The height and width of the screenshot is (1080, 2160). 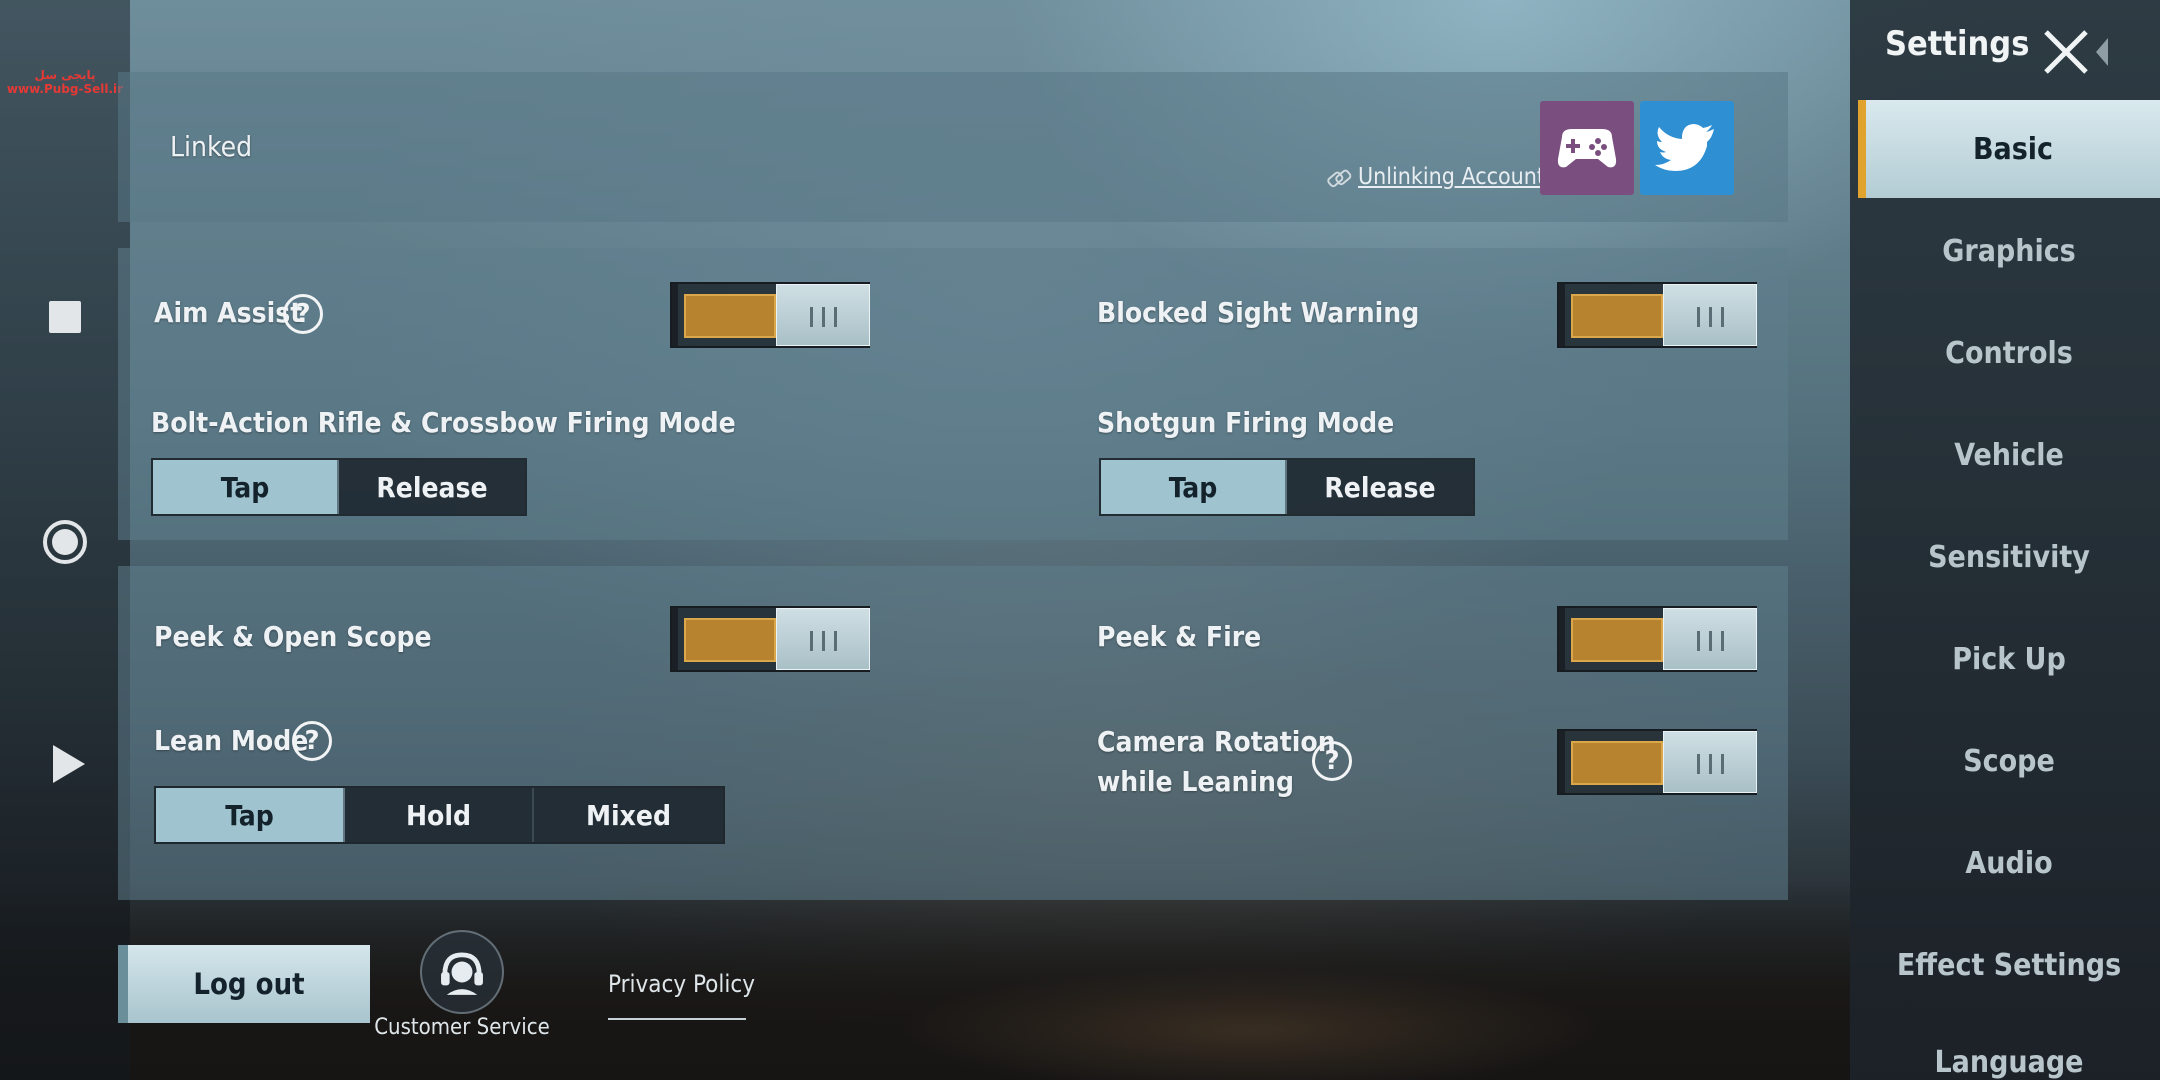 I want to click on twitter-icon, so click(x=1687, y=148).